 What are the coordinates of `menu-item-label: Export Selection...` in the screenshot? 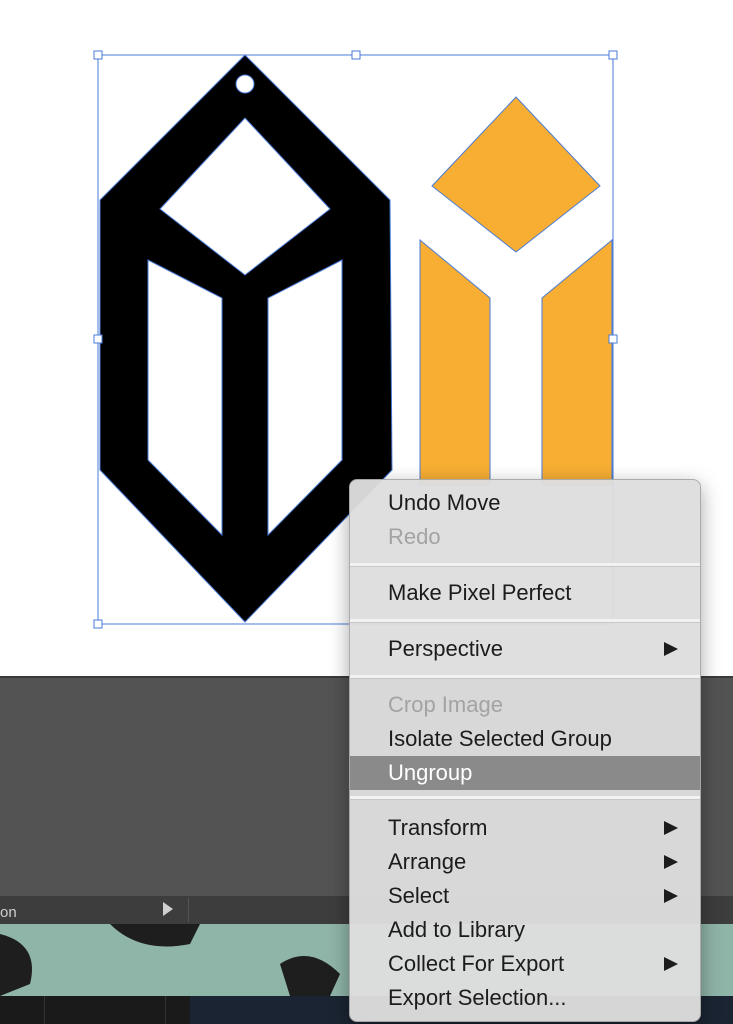 It's located at (477, 997).